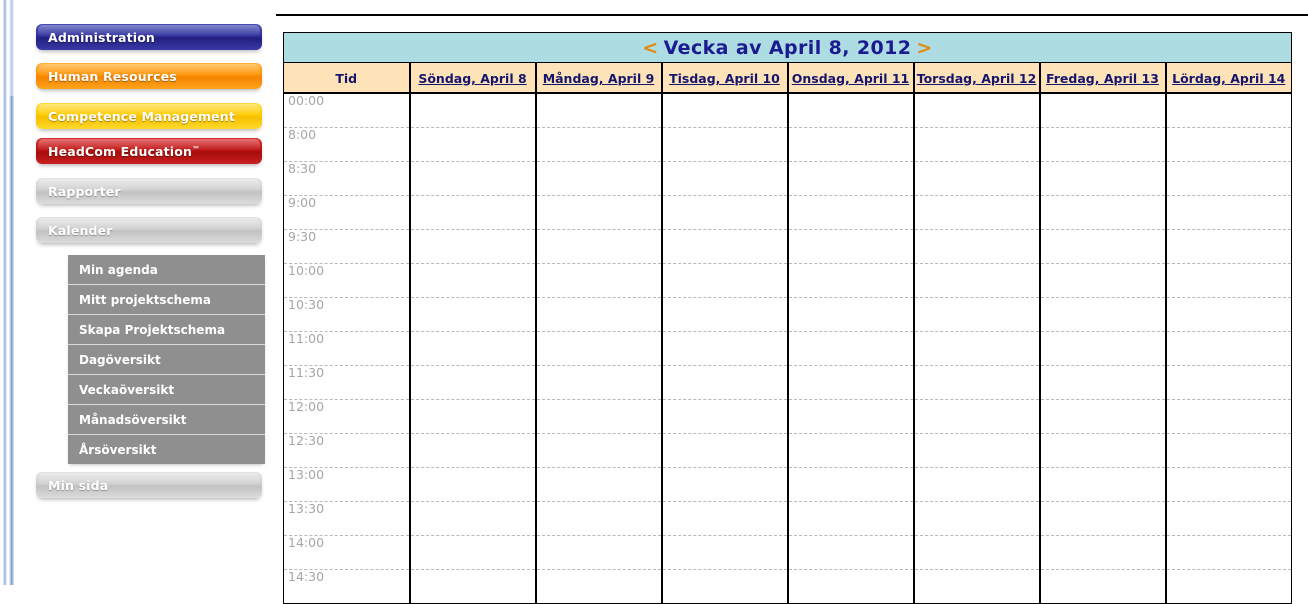 This screenshot has width=1308, height=604. What do you see at coordinates (1228, 78) in the screenshot?
I see `column-header-link: Lördag, April 14` at bounding box center [1228, 78].